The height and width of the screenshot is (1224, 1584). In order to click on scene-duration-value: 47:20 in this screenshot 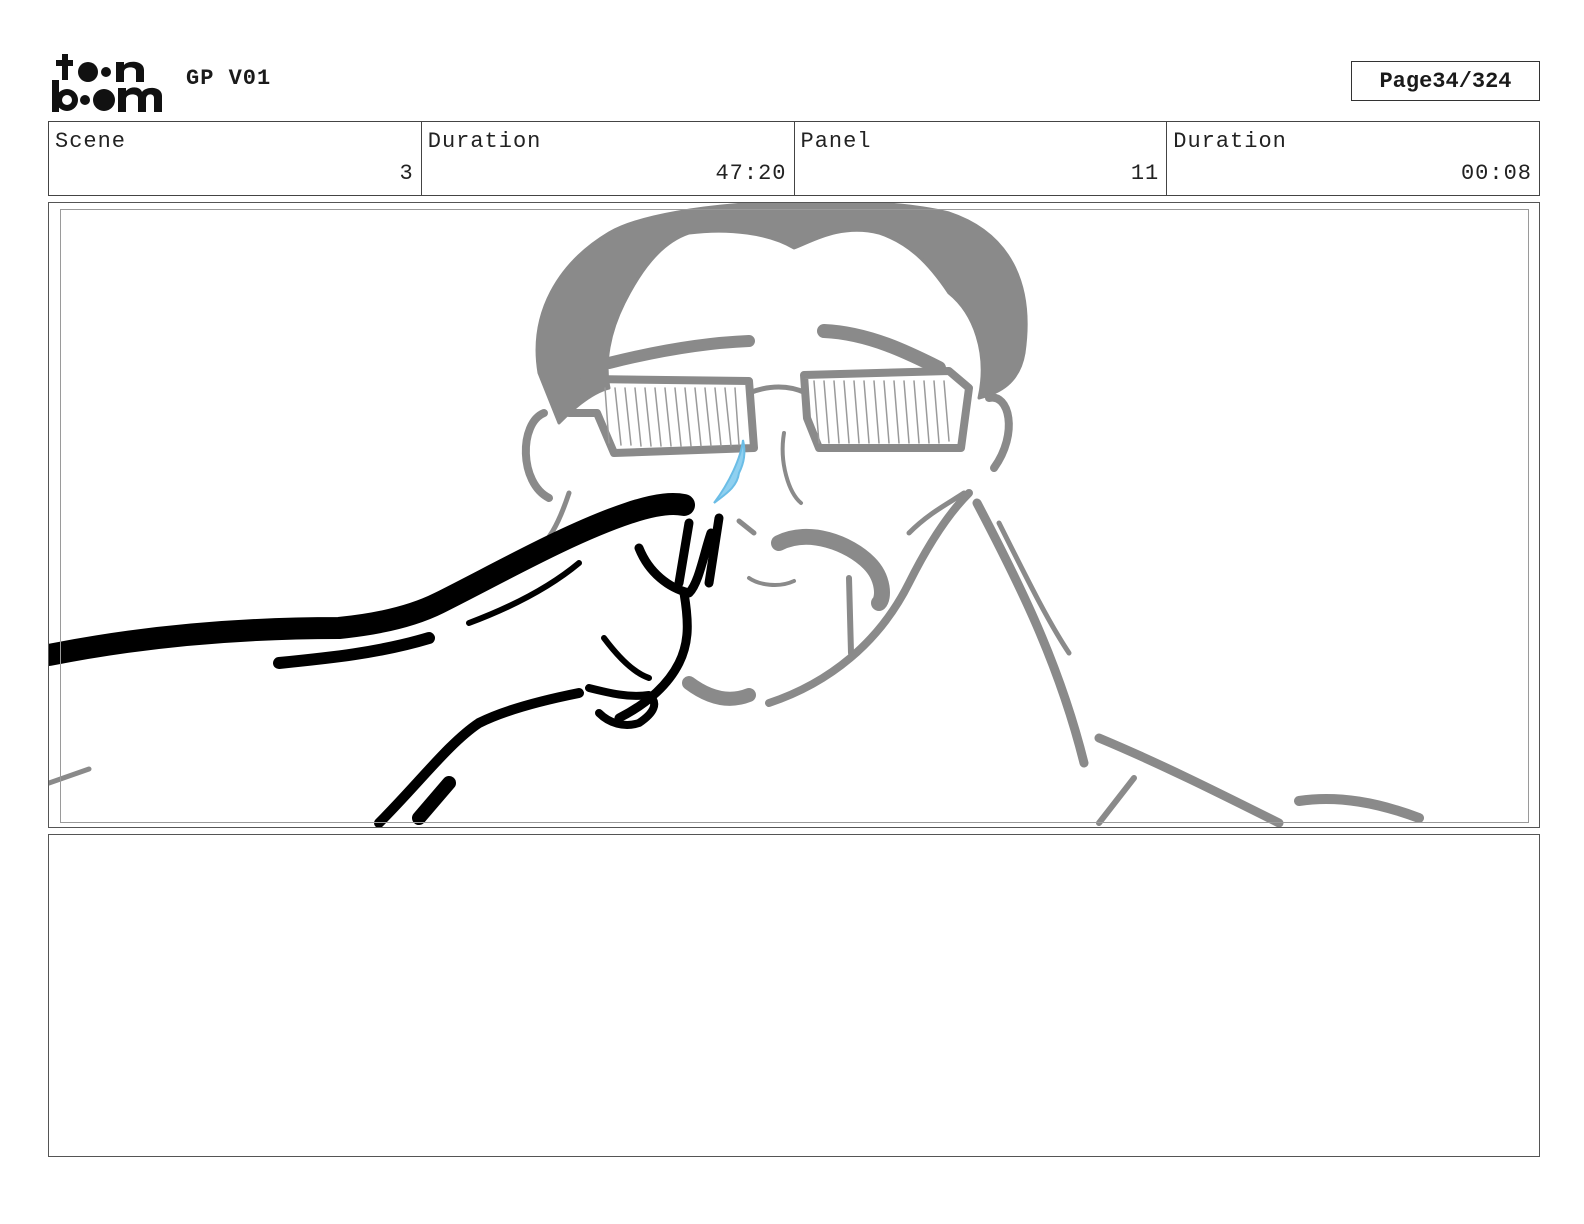, I will do `click(751, 173)`.